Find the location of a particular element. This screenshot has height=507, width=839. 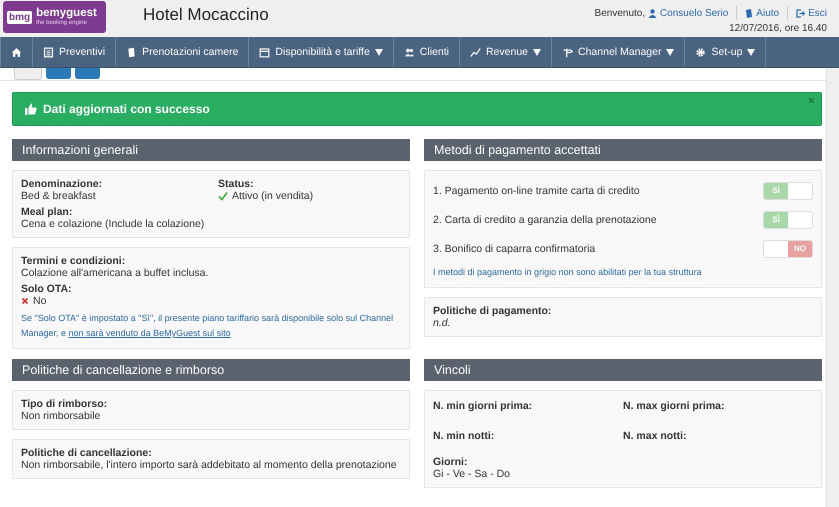

logout-icon is located at coordinates (801, 13).